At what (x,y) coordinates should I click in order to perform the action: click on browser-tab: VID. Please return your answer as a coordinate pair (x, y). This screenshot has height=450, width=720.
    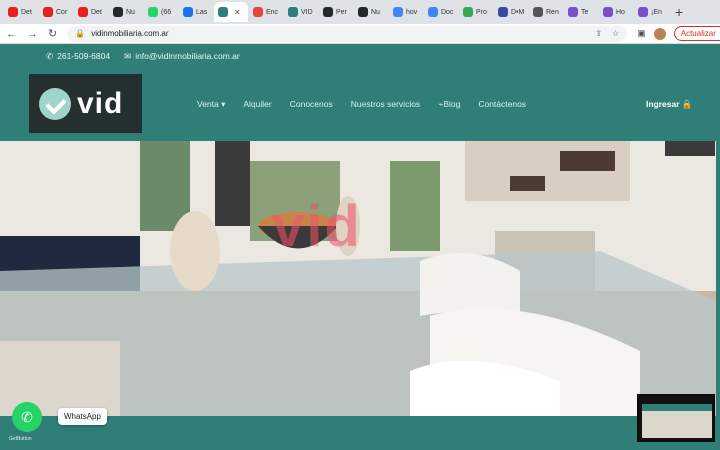
    Looking at the image, I should click on (301, 12).